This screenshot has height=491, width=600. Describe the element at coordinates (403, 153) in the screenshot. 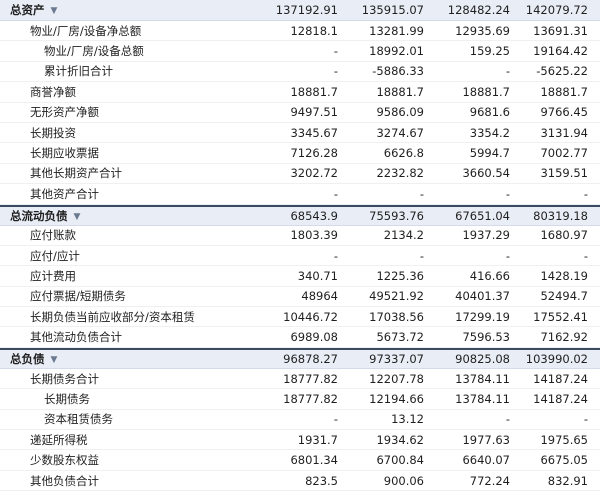

I see `value-cell: 6626.8` at that location.